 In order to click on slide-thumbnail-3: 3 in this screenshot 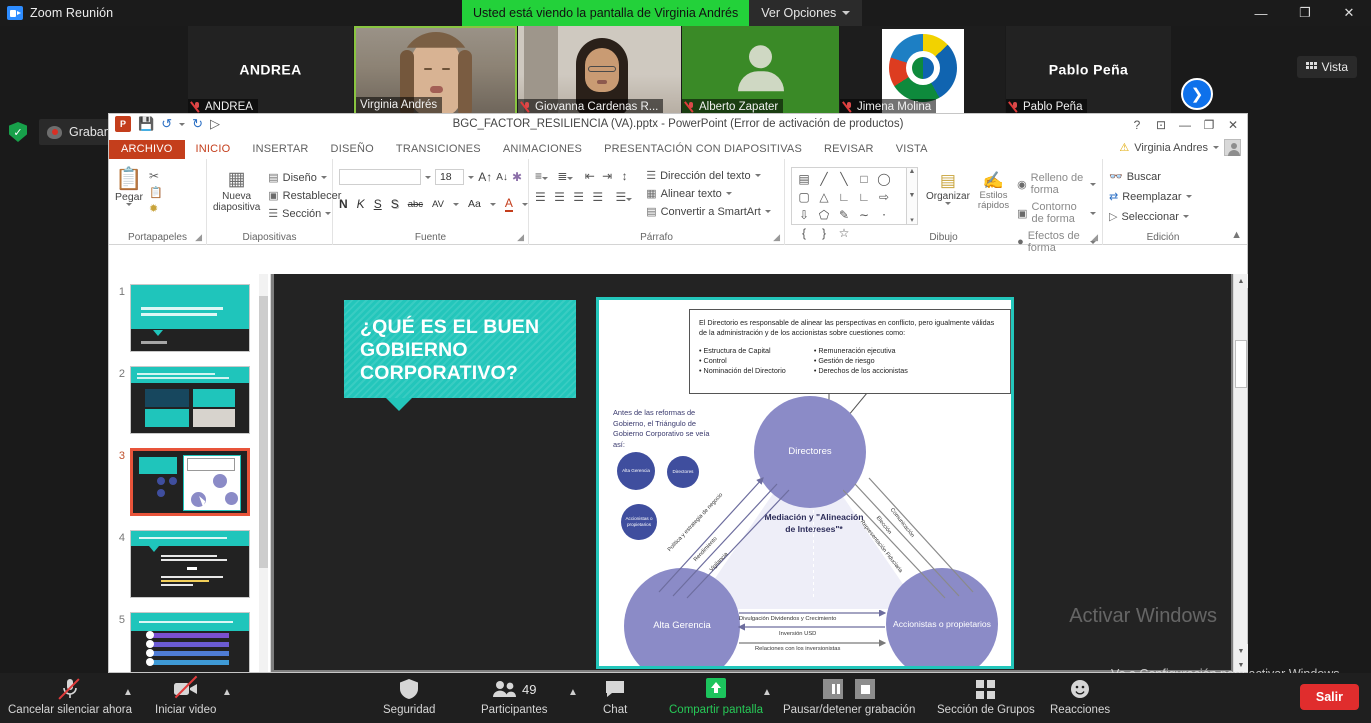, I will do `click(185, 482)`.